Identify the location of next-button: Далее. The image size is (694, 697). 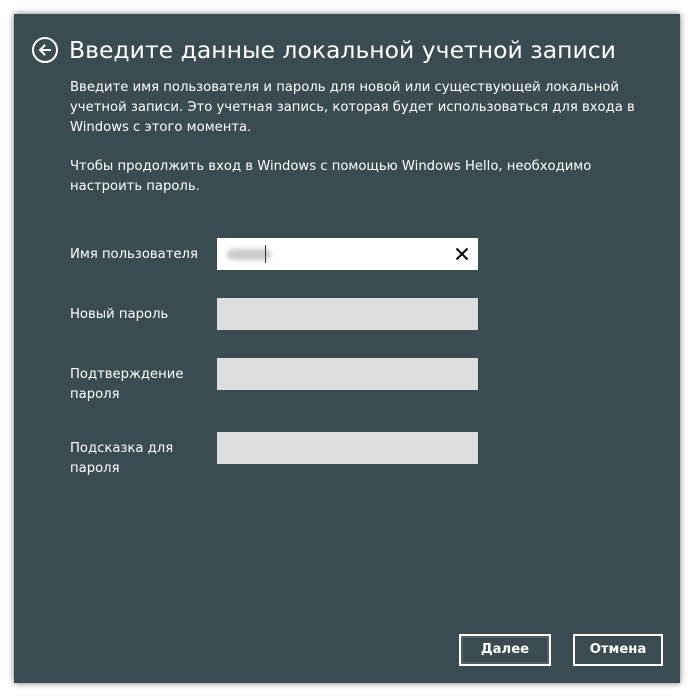
(505, 650).